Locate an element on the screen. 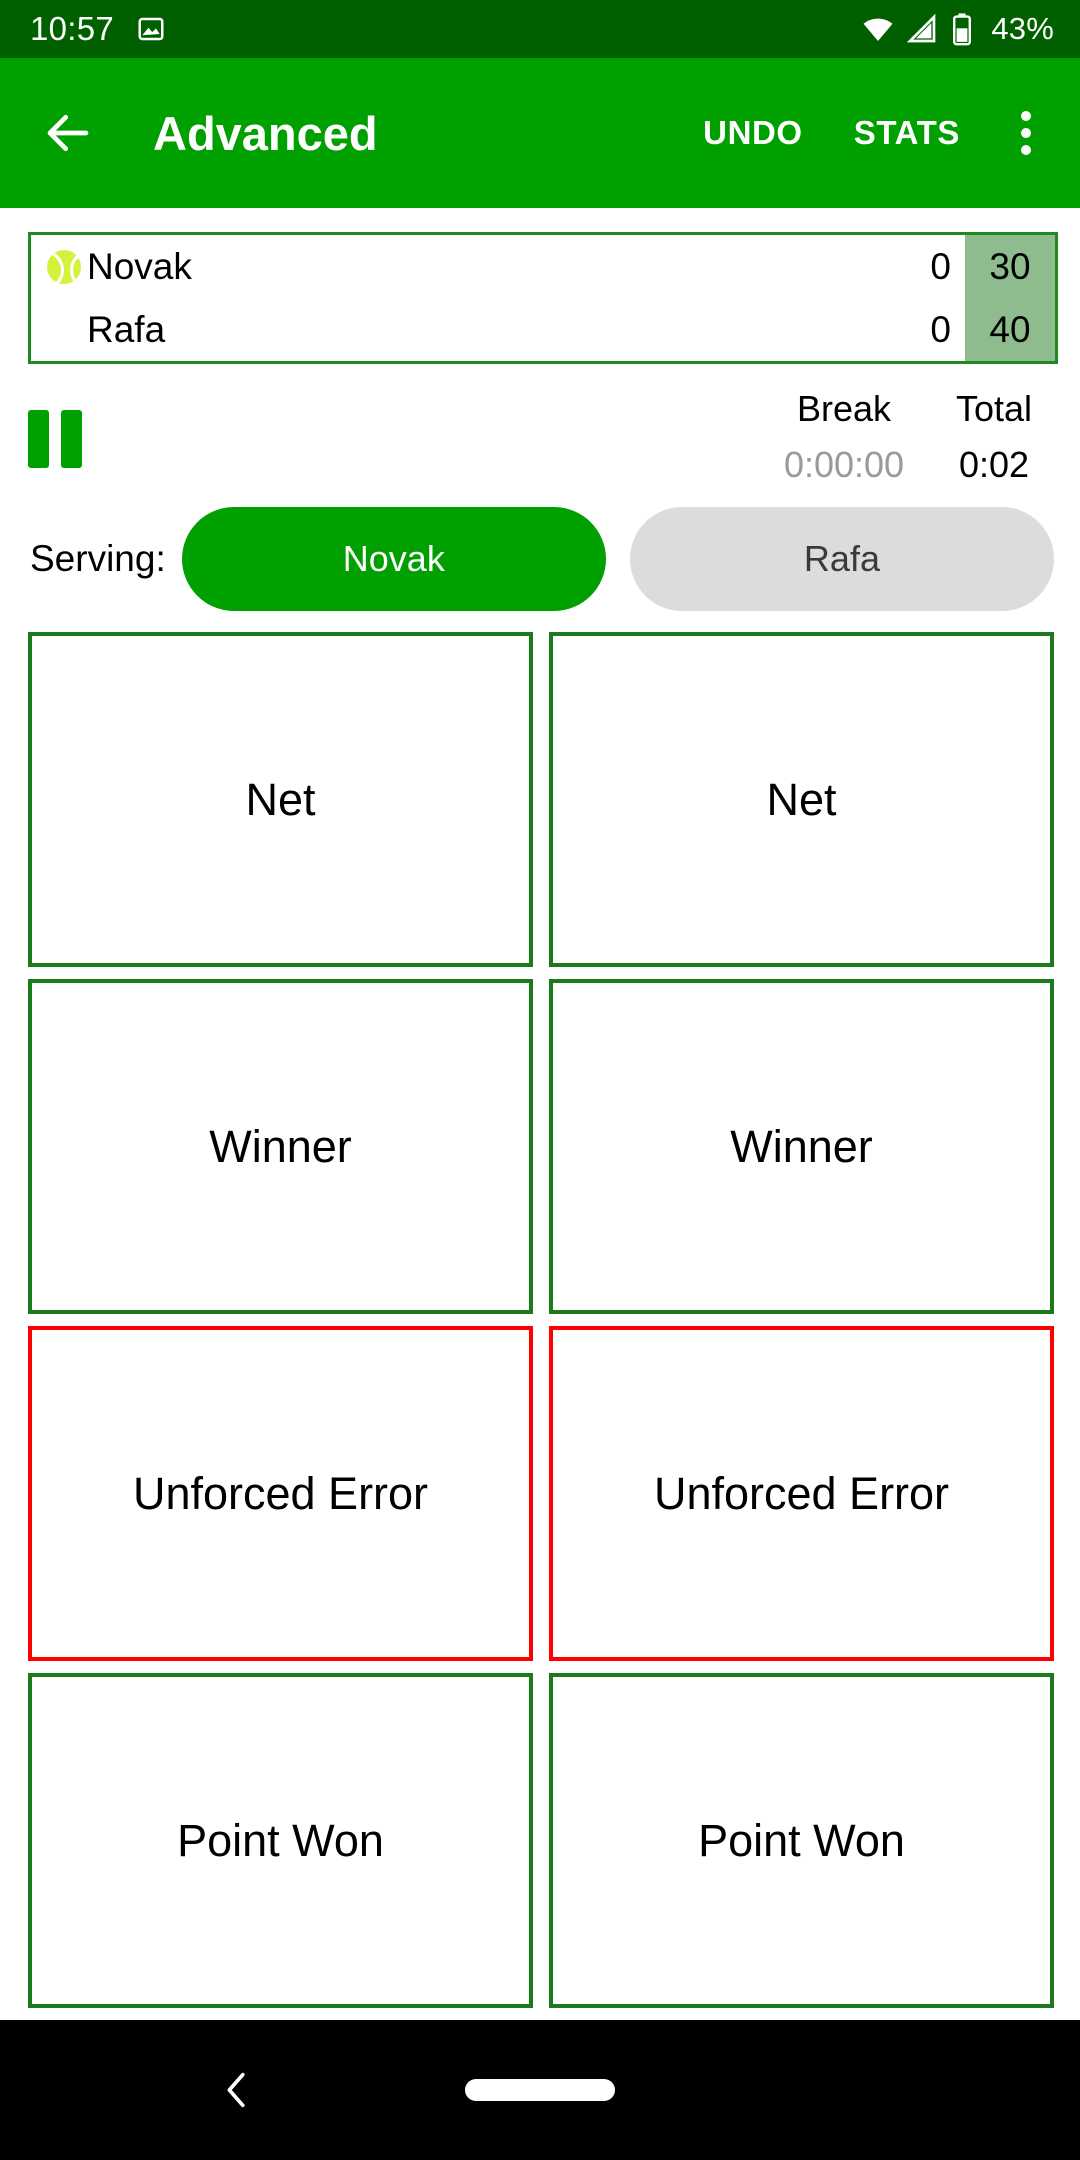 The height and width of the screenshot is (2160, 1080). chevron-left-icon is located at coordinates (236, 2090).